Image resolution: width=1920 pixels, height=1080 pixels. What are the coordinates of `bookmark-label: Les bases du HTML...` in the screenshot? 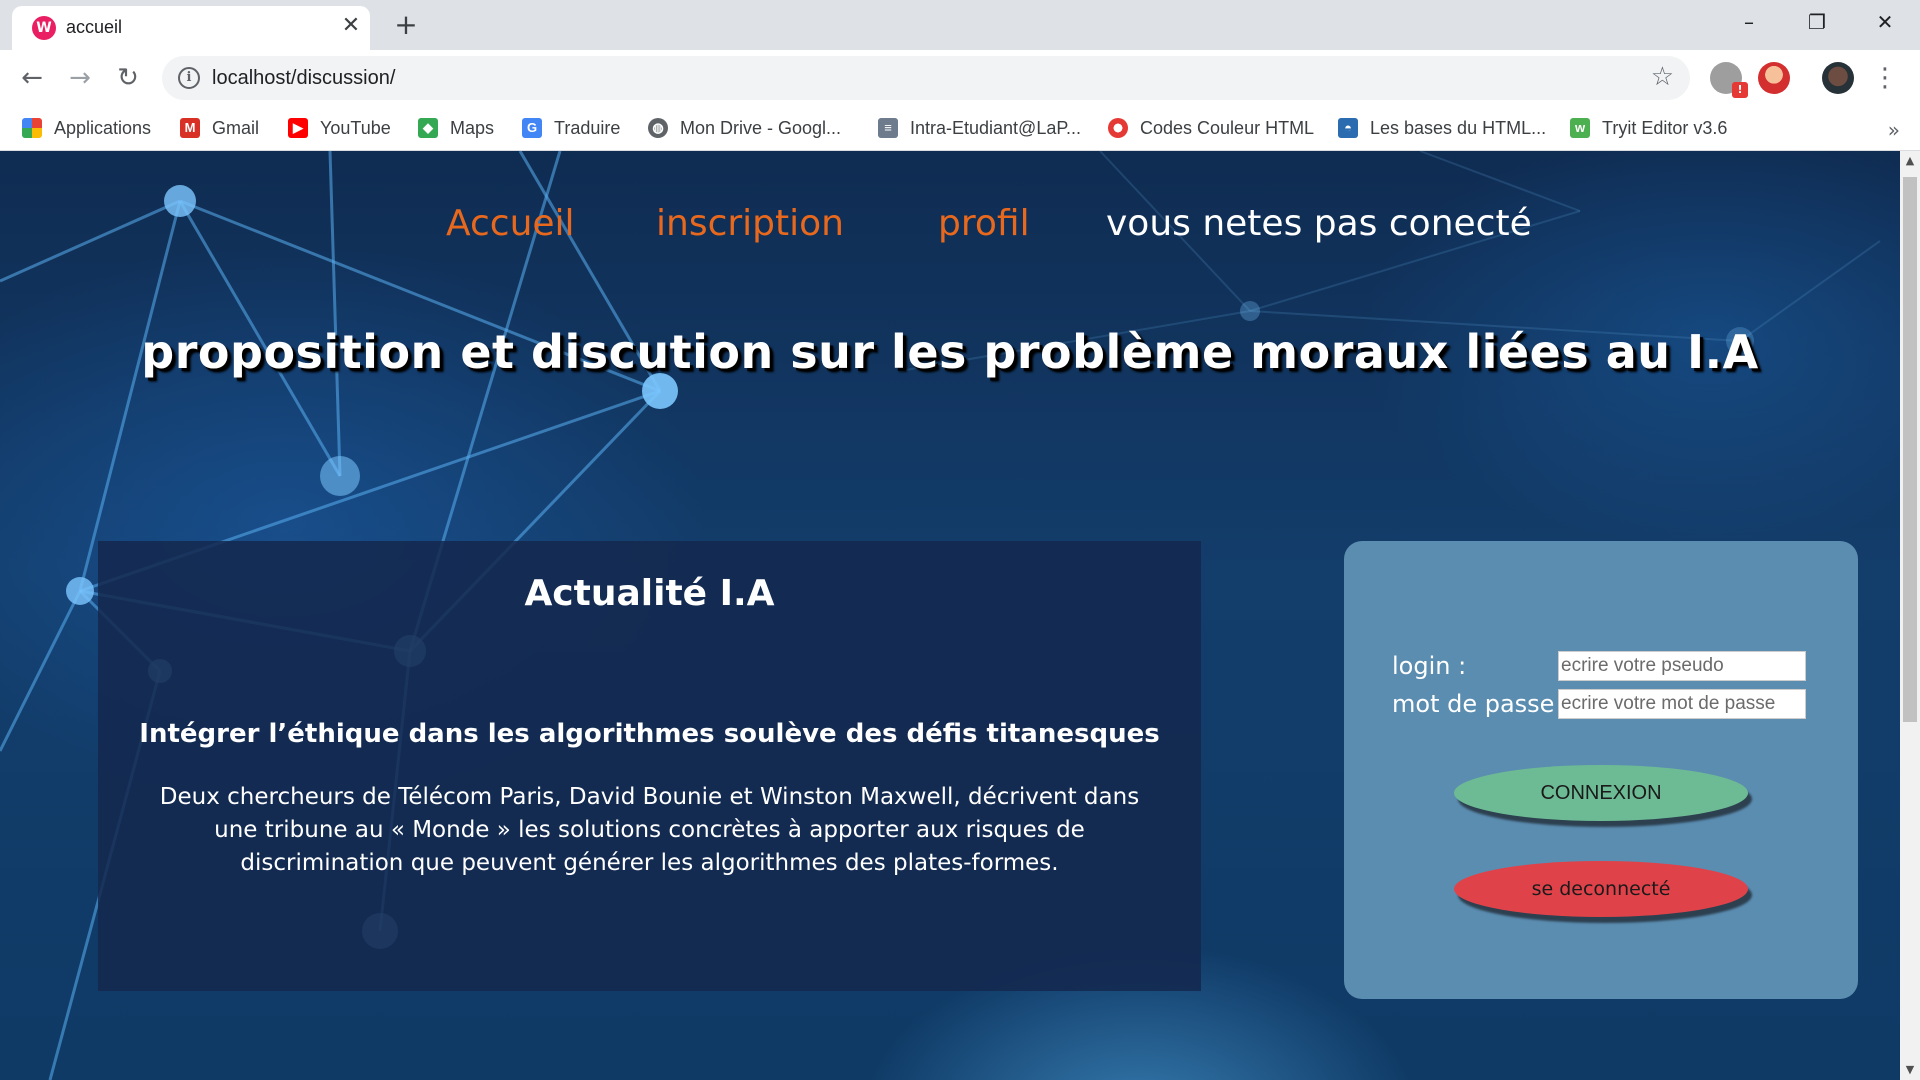 It's located at (1458, 127).